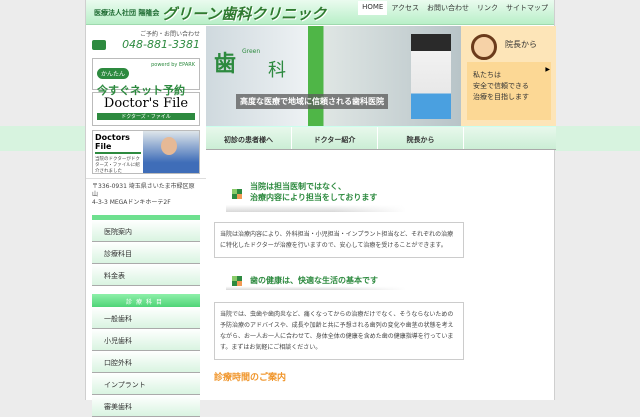 This screenshot has width=640, height=417. Describe the element at coordinates (225, 64) in the screenshot. I see `sign-text: 歯` at that location.